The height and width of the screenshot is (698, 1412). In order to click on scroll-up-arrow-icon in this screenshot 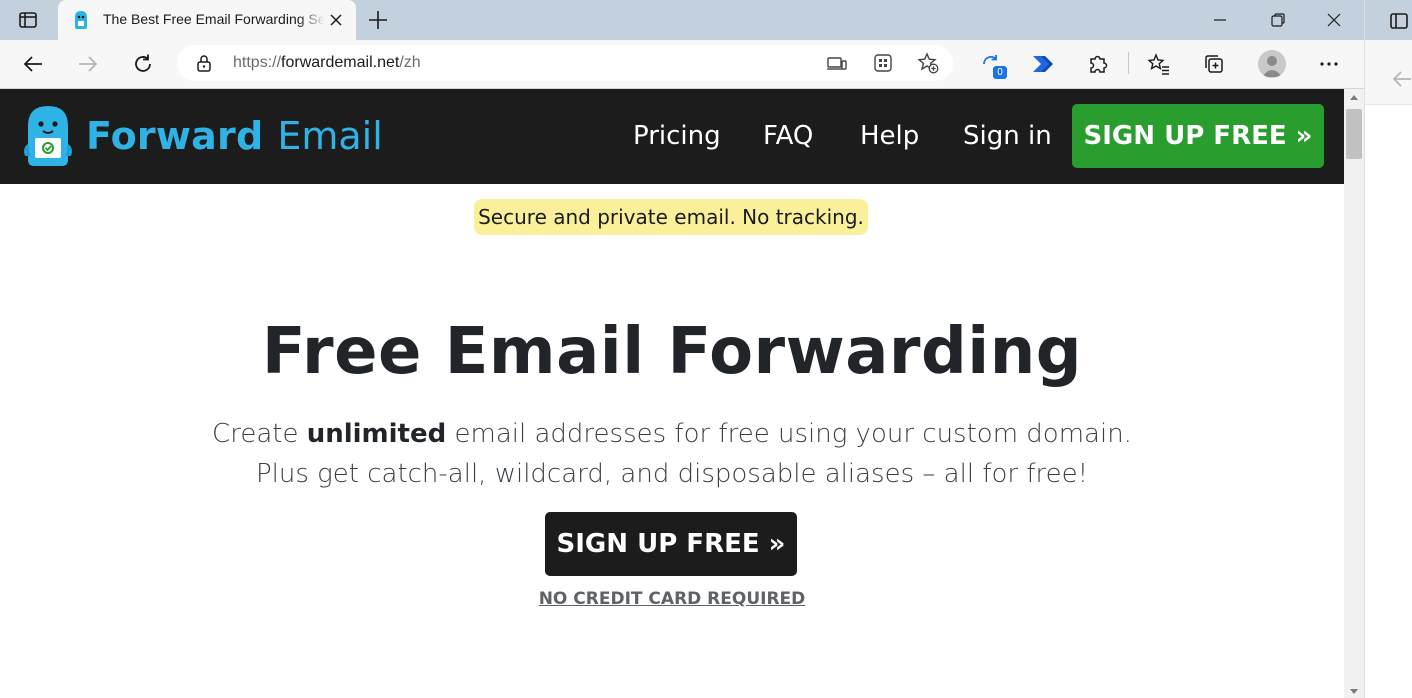, I will do `click(1354, 97)`.